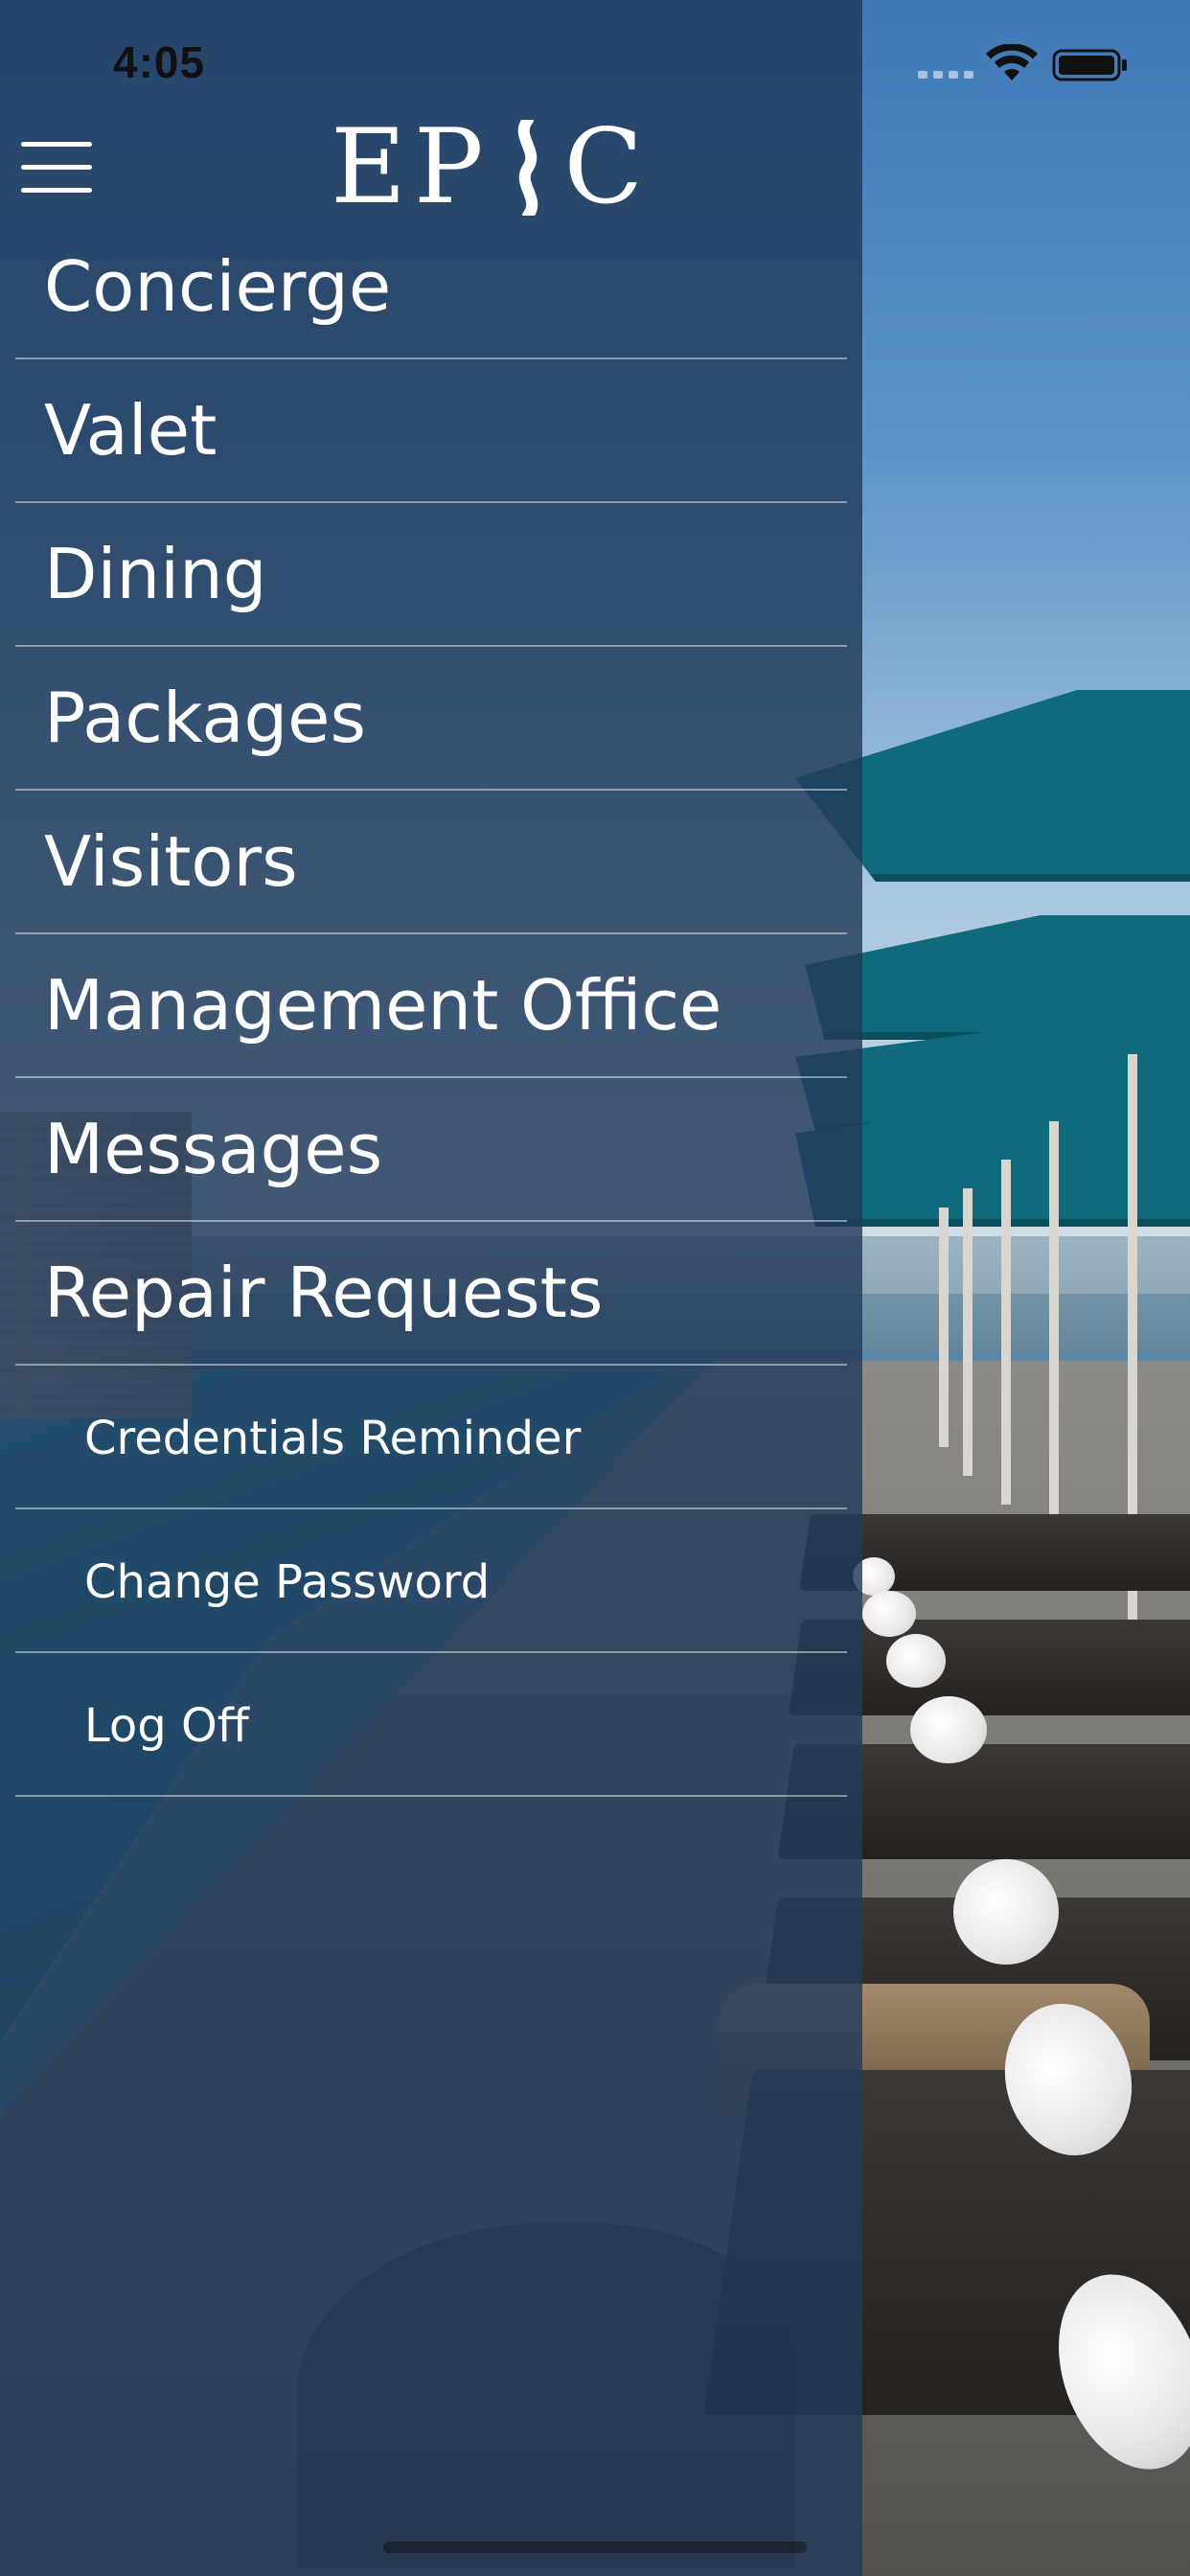  Describe the element at coordinates (431, 719) in the screenshot. I see `menu-item-packages: Packages` at that location.